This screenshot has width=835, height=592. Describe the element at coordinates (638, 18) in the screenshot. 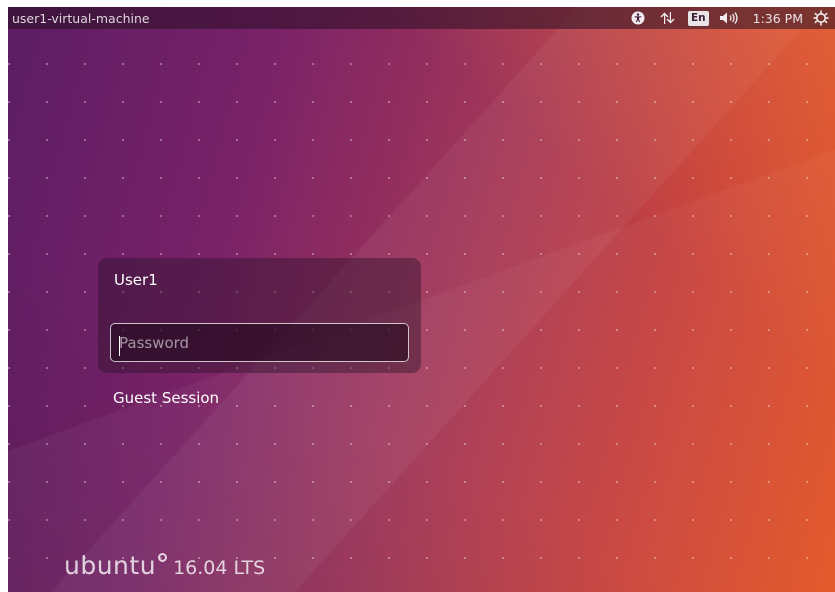

I see `accessibility-icon` at that location.